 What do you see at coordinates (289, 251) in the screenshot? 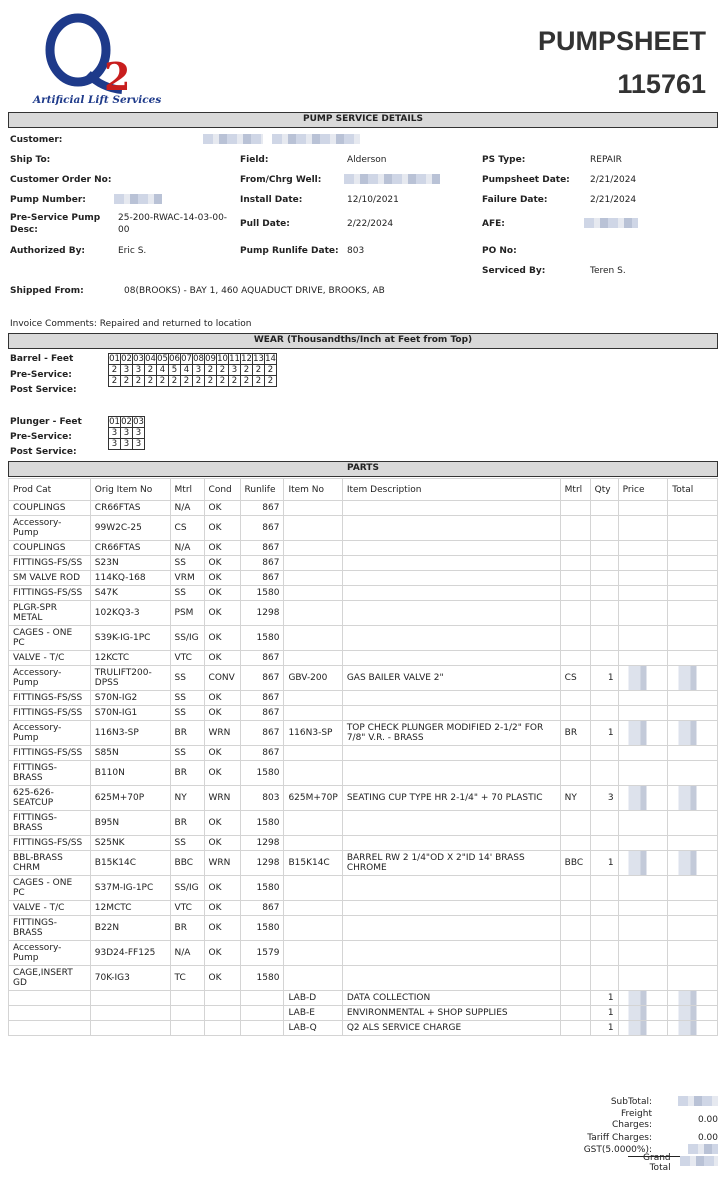
I see `runlife-label: Pump Runlife Date:` at bounding box center [289, 251].